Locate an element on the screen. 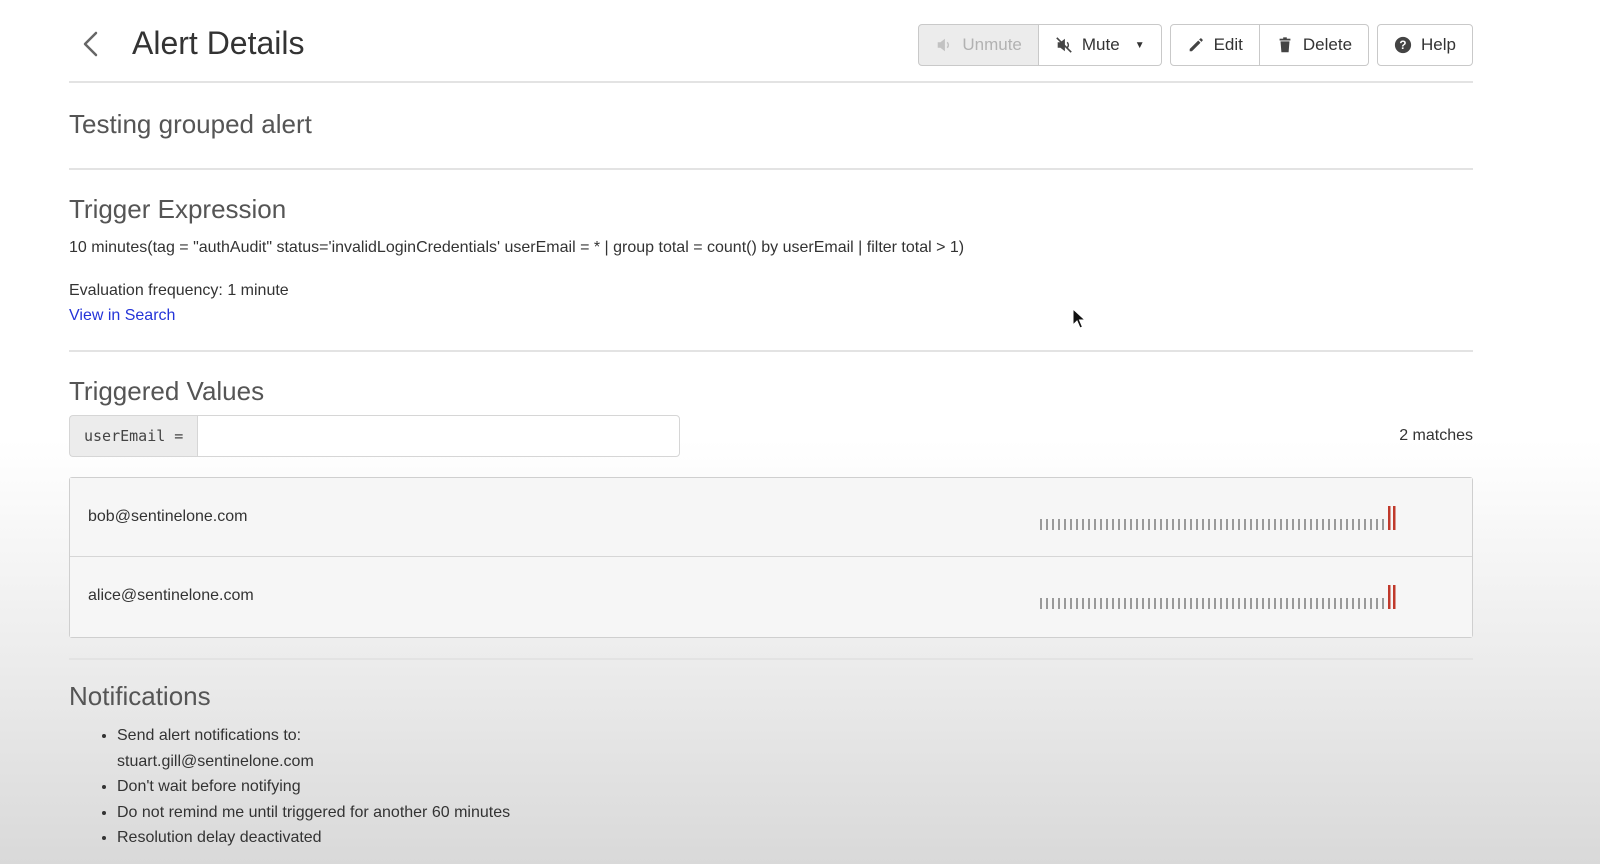 Image resolution: width=1600 pixels, height=864 pixels. edit-delete-controls: Edit Delete is located at coordinates (1269, 45).